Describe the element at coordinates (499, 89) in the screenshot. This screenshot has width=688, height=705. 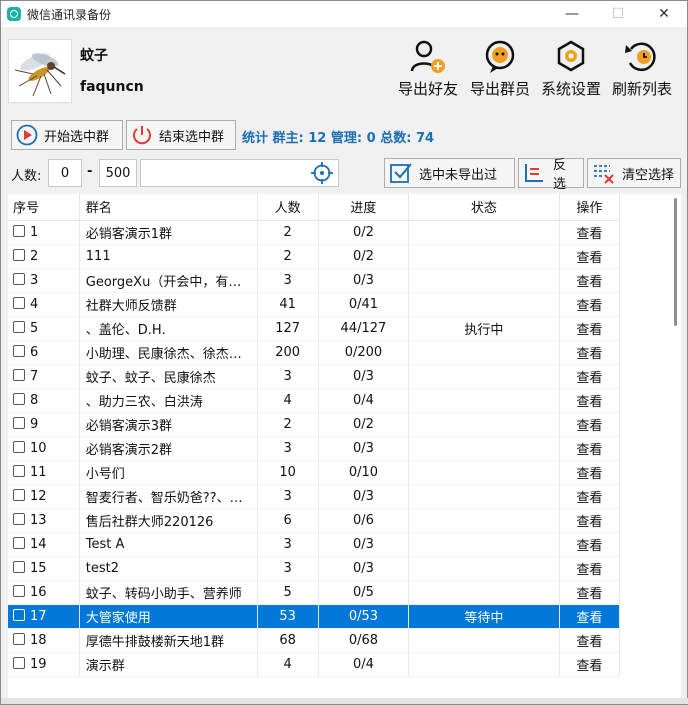
I see `export-members-label: 导出群员` at that location.